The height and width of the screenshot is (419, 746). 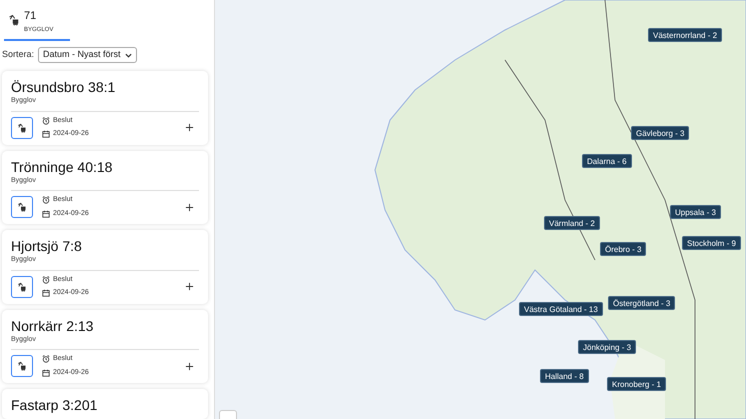 What do you see at coordinates (47, 246) in the screenshot?
I see `card-title: Hjortsjö 7:8` at bounding box center [47, 246].